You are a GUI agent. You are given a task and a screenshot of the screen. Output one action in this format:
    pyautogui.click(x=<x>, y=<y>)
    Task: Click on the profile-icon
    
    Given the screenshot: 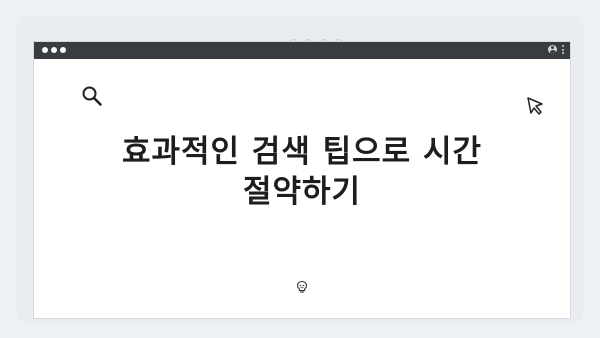 What is the action you would take?
    pyautogui.click(x=552, y=49)
    